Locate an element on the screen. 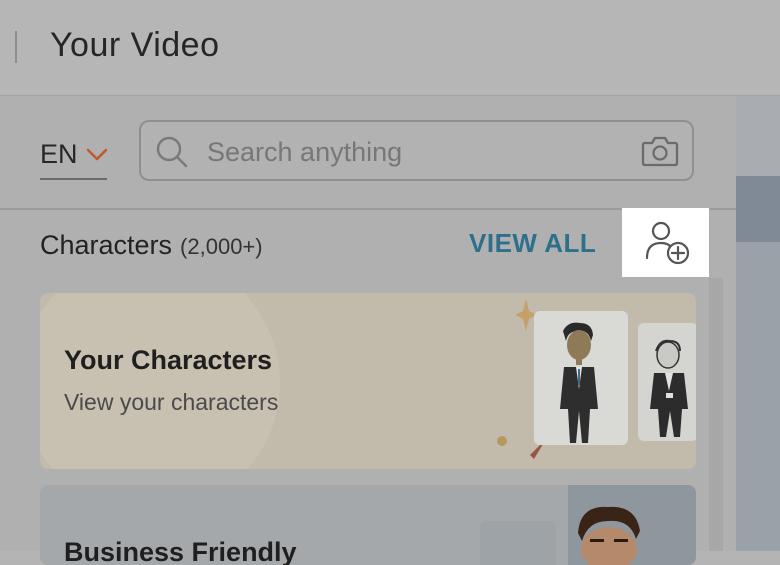  add-character-button is located at coordinates (665, 242).